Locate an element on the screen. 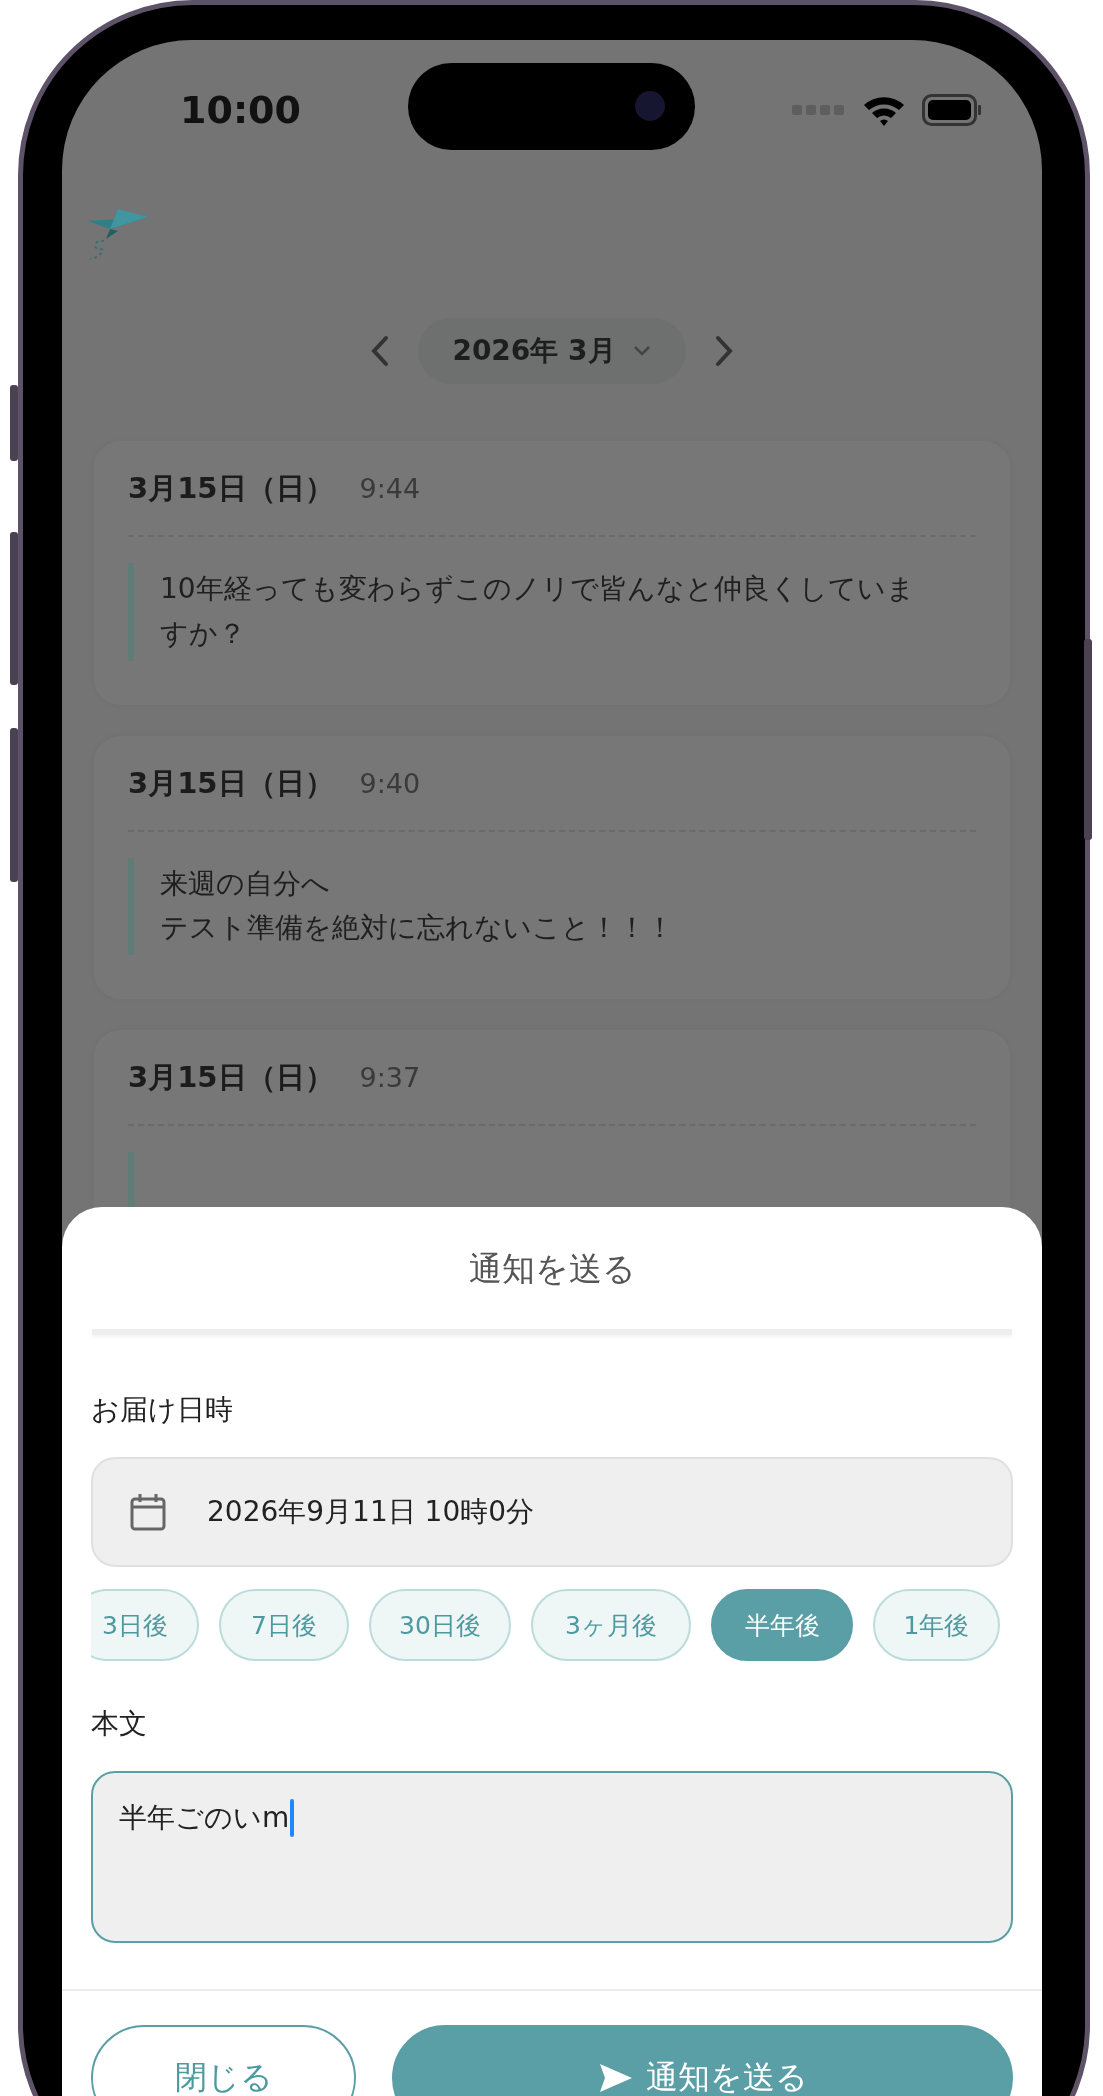  entry-message: テスト準備を絶対に忘れないこと！！！ is located at coordinates (417, 928).